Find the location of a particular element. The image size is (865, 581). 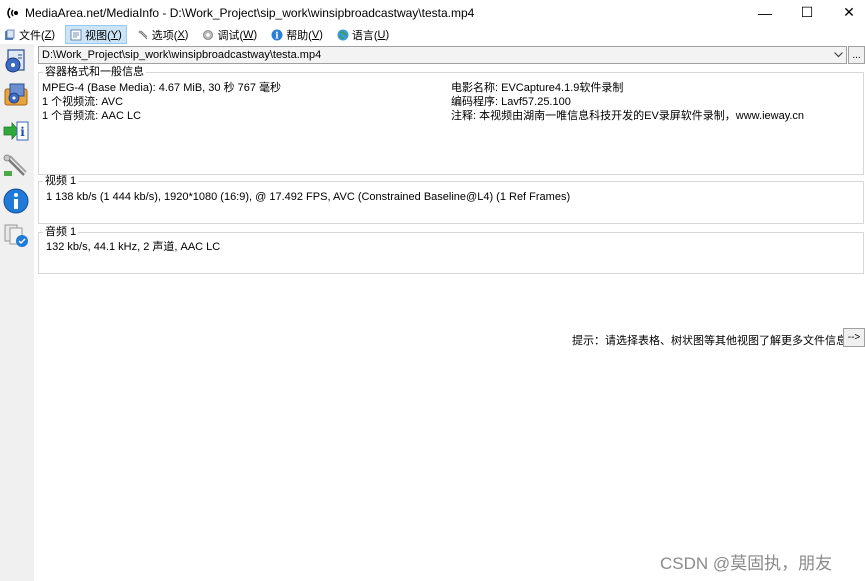

menu-file-label: 文件( is located at coordinates (32, 35).